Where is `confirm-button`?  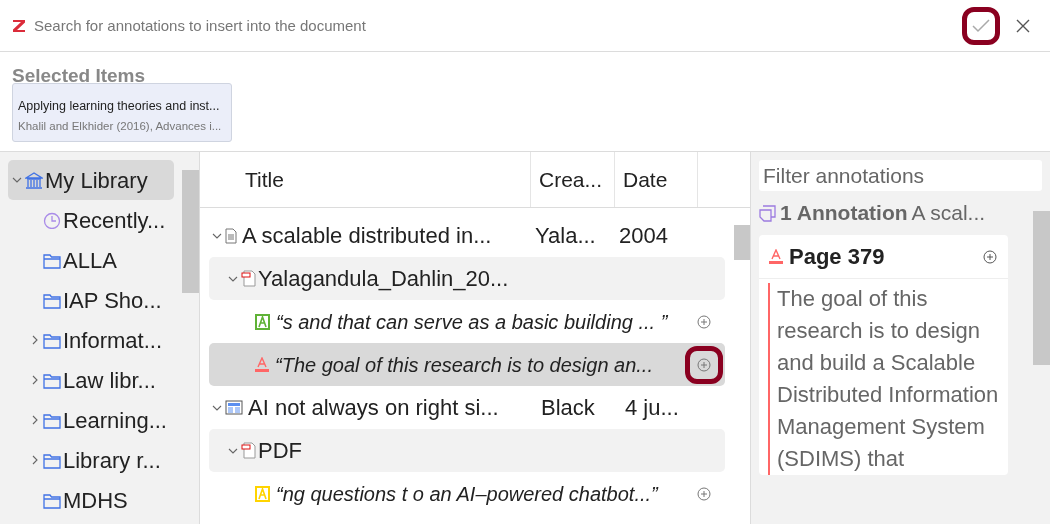 confirm-button is located at coordinates (981, 25).